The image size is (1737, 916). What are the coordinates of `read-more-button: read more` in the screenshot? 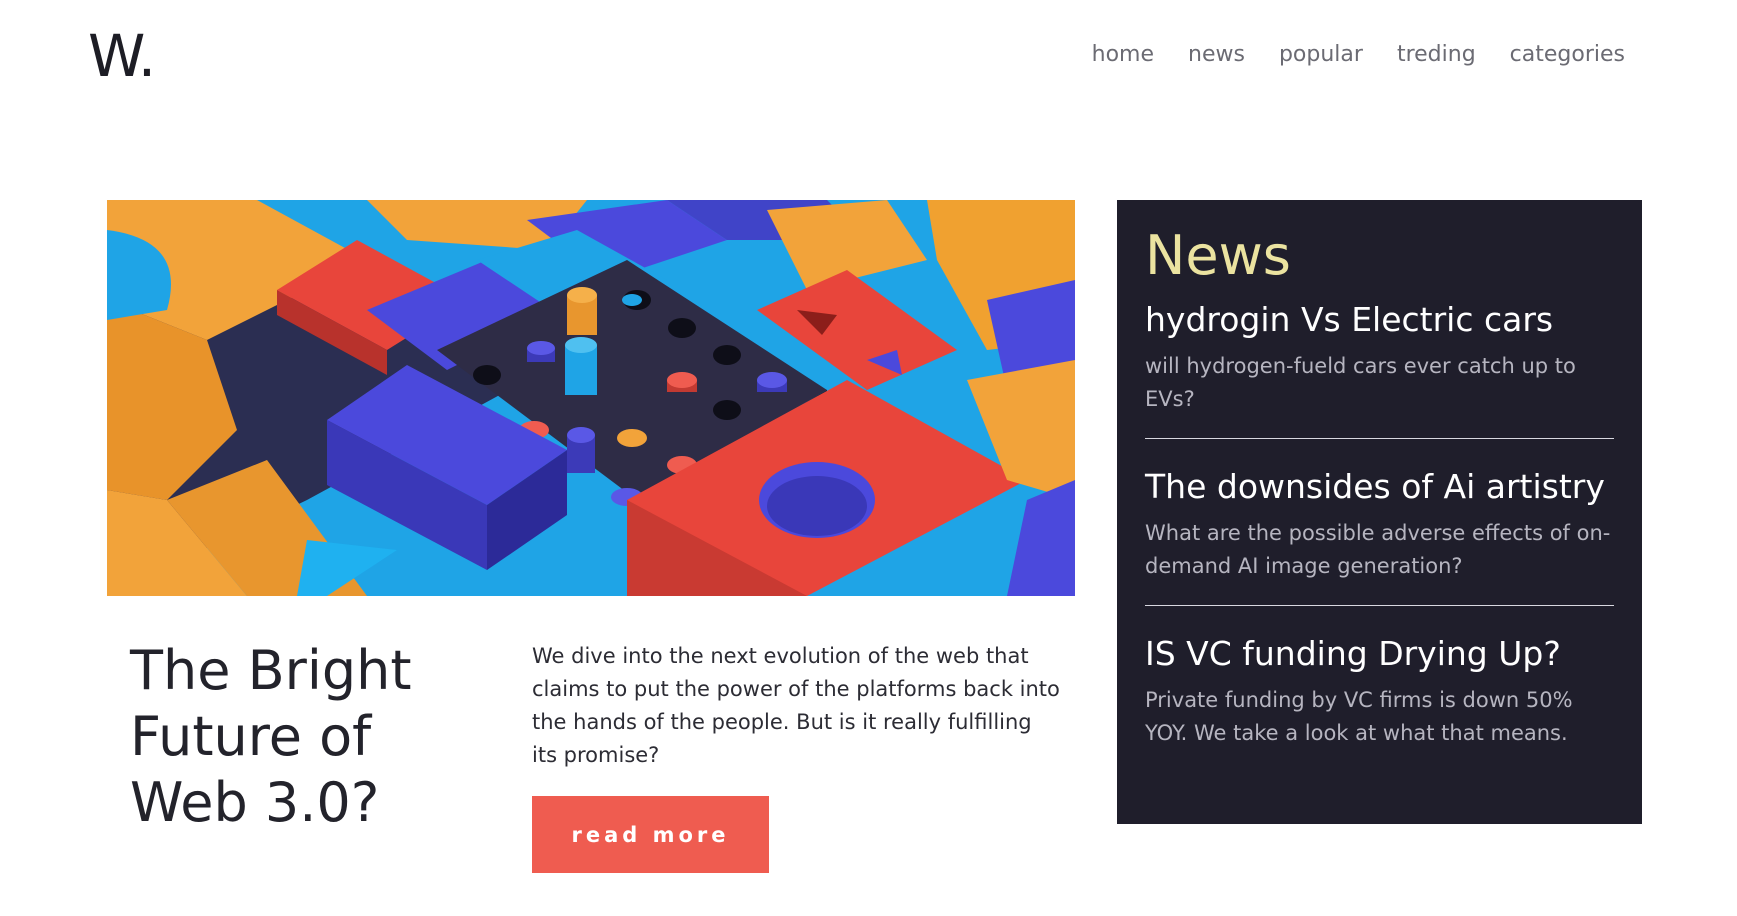 It's located at (650, 834).